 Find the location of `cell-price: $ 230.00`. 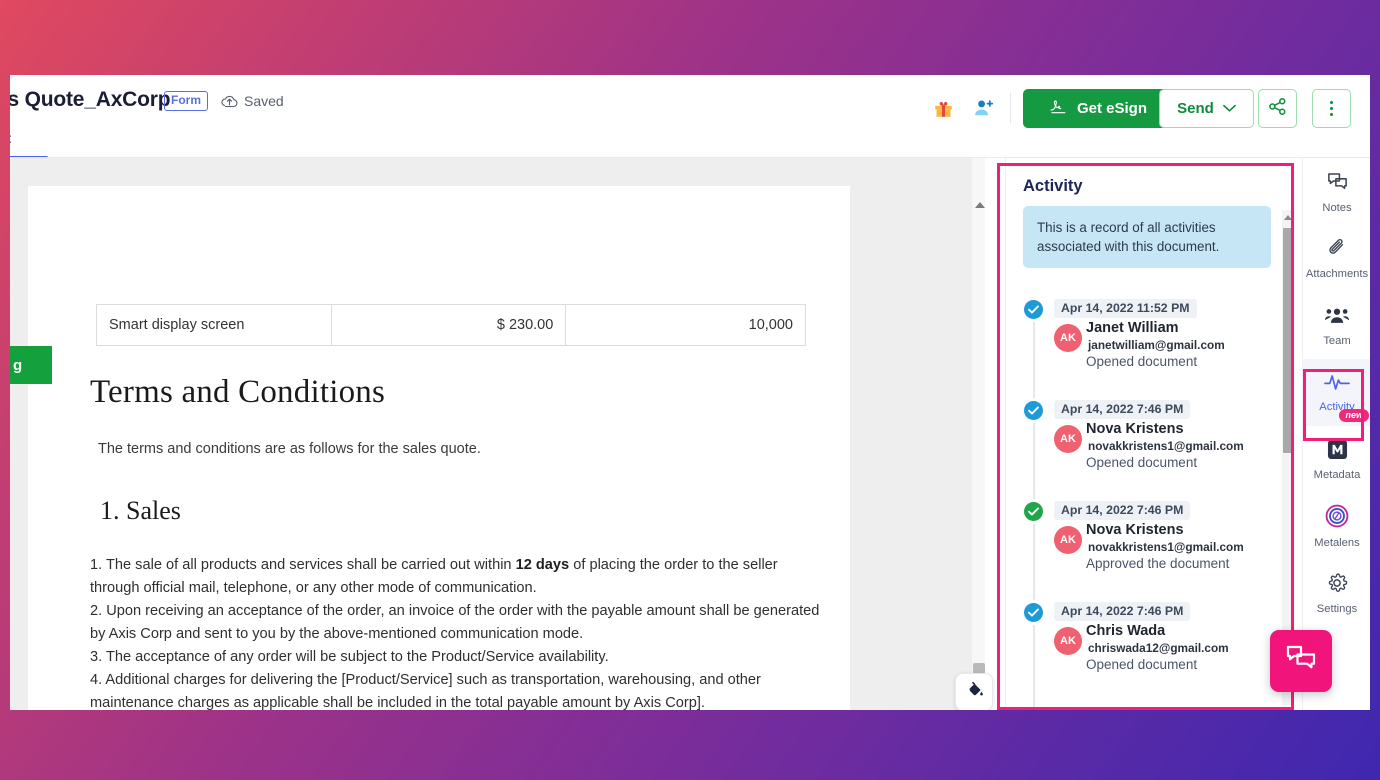

cell-price: $ 230.00 is located at coordinates (448, 325).